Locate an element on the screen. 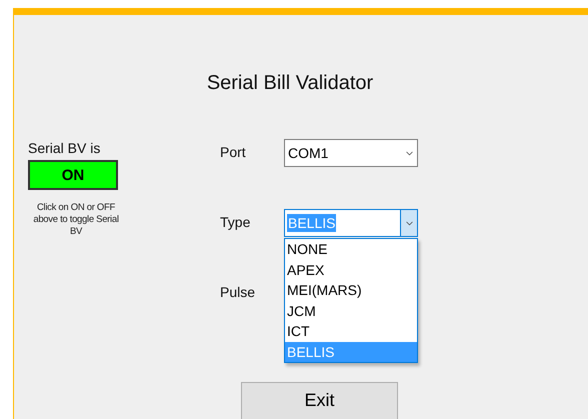 This screenshot has width=588, height=419. dropdown-option: JCM is located at coordinates (351, 310).